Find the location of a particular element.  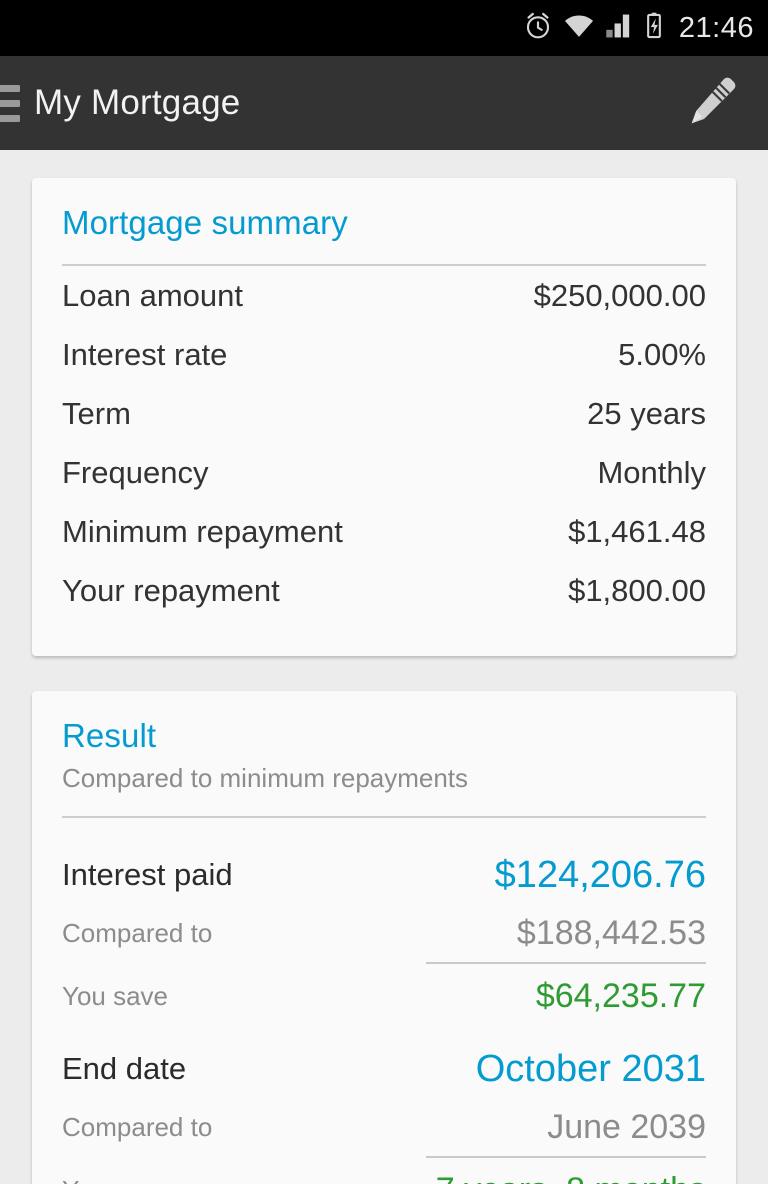

table-row: Minimum repayment $1,461.48 is located at coordinates (384, 543).